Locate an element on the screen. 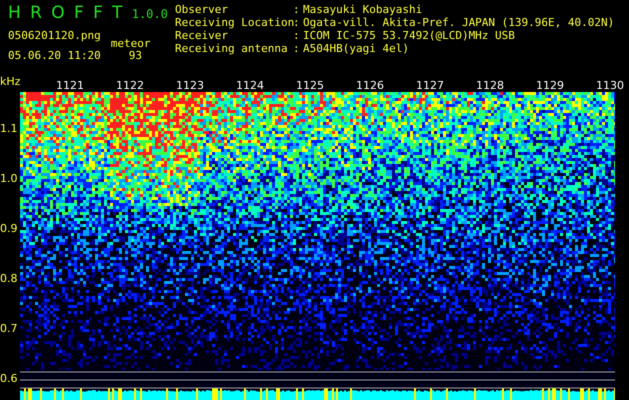  time-label: 1125 is located at coordinates (310, 86).